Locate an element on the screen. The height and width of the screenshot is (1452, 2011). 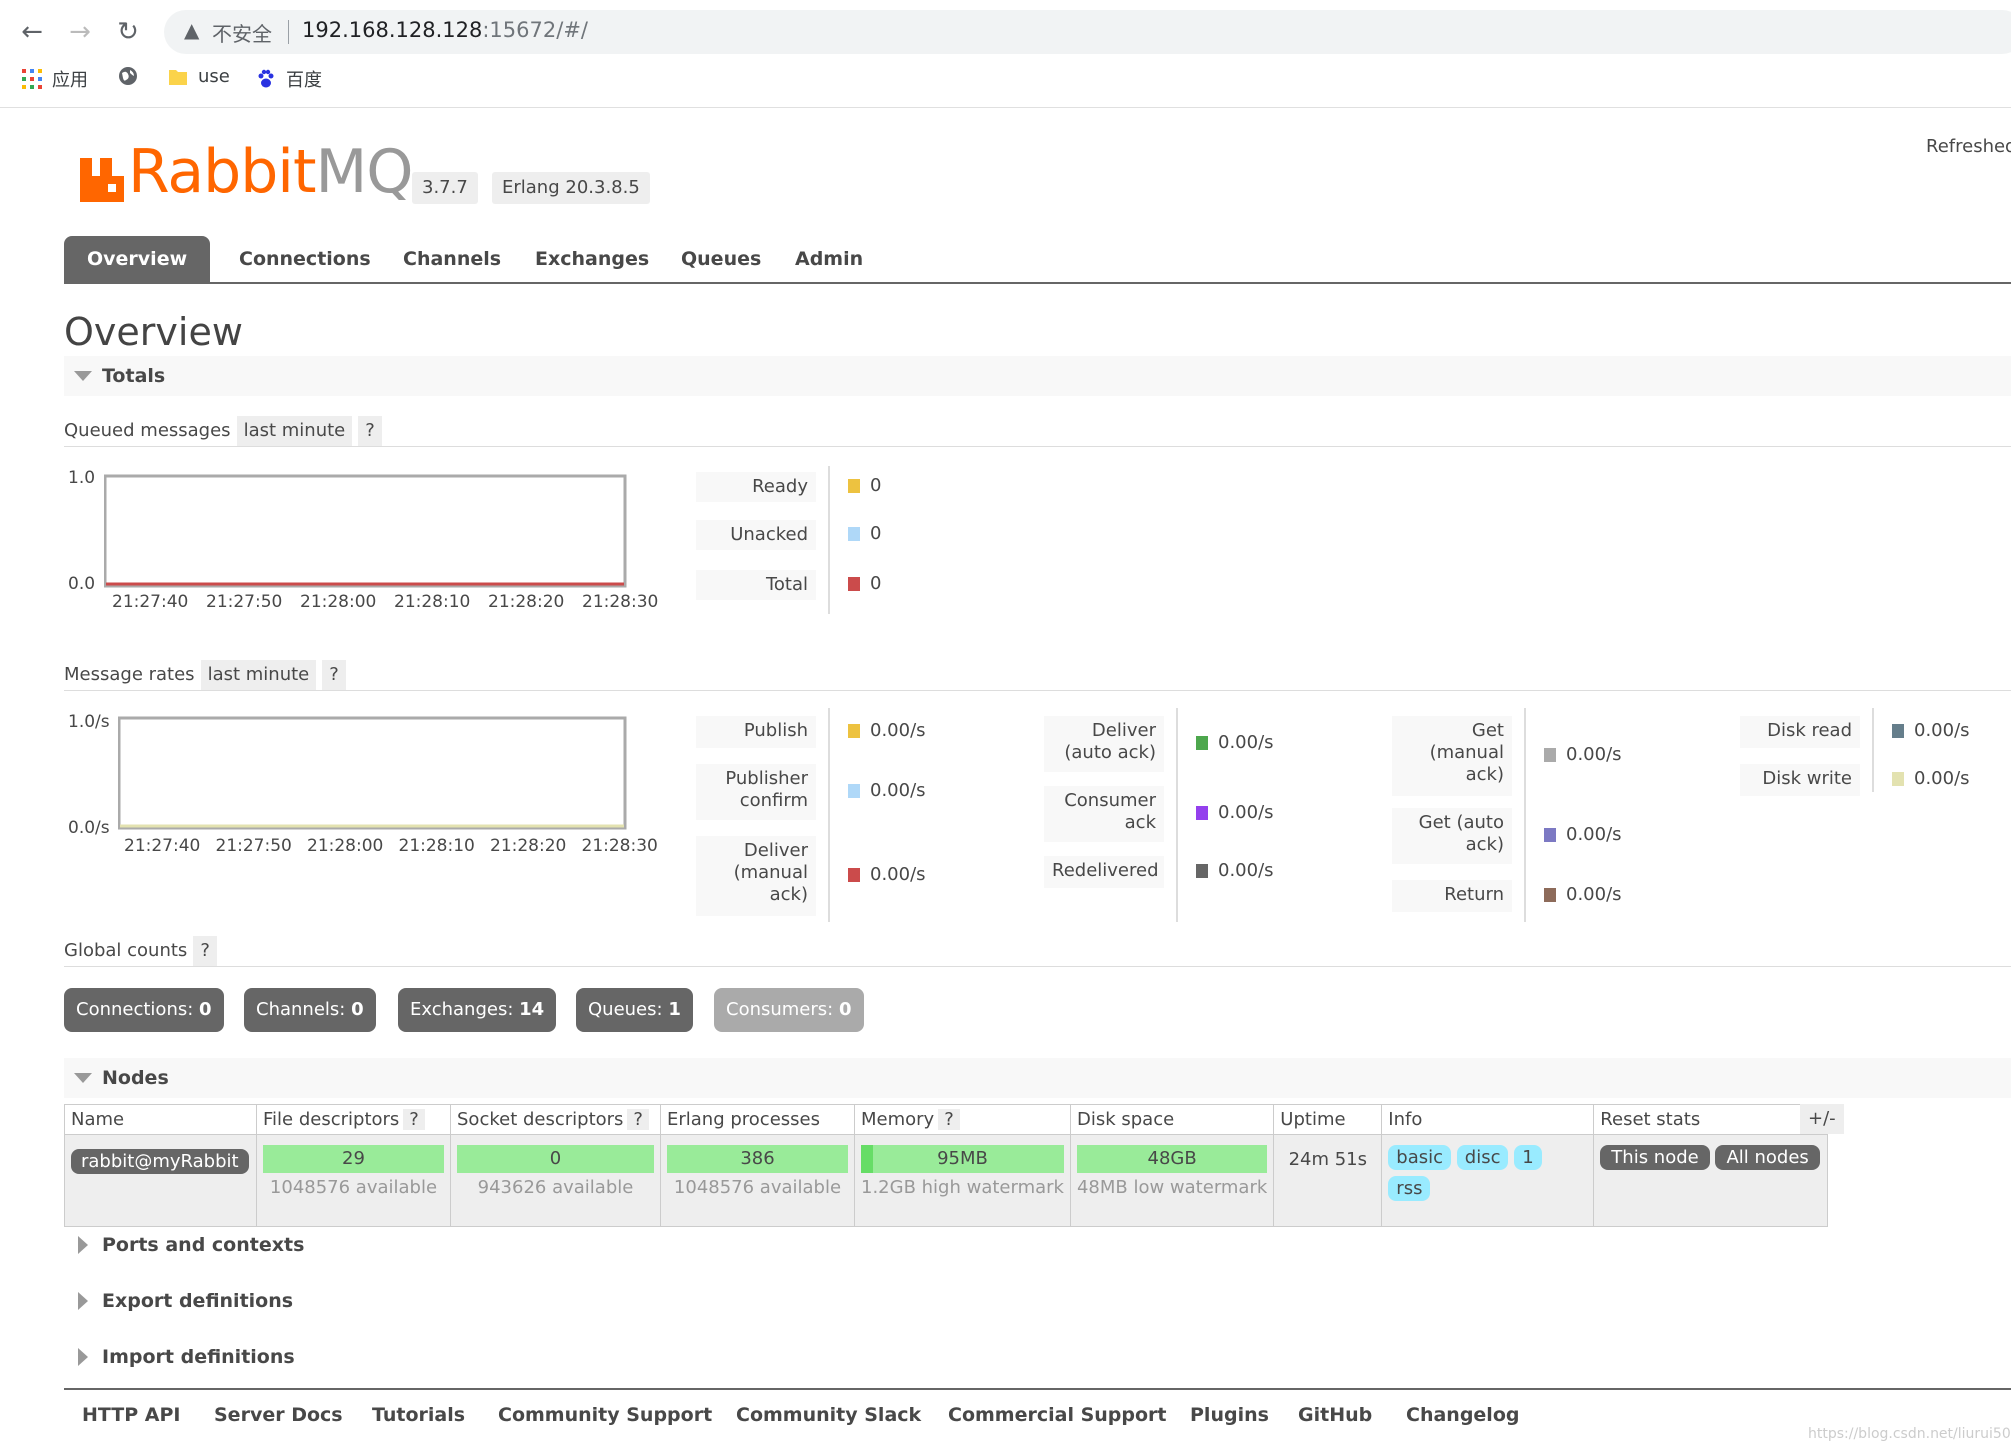
socket-descriptors-bar: 0 is located at coordinates (555, 1159).